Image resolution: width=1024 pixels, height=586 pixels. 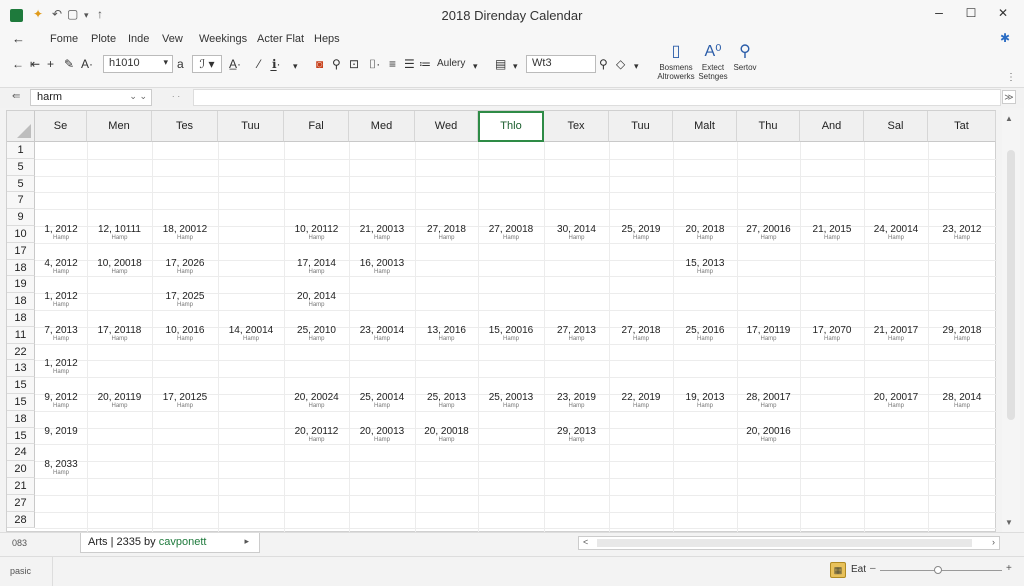 I want to click on toolbar-dropdown-icon: ▾, so click(x=295, y=66).